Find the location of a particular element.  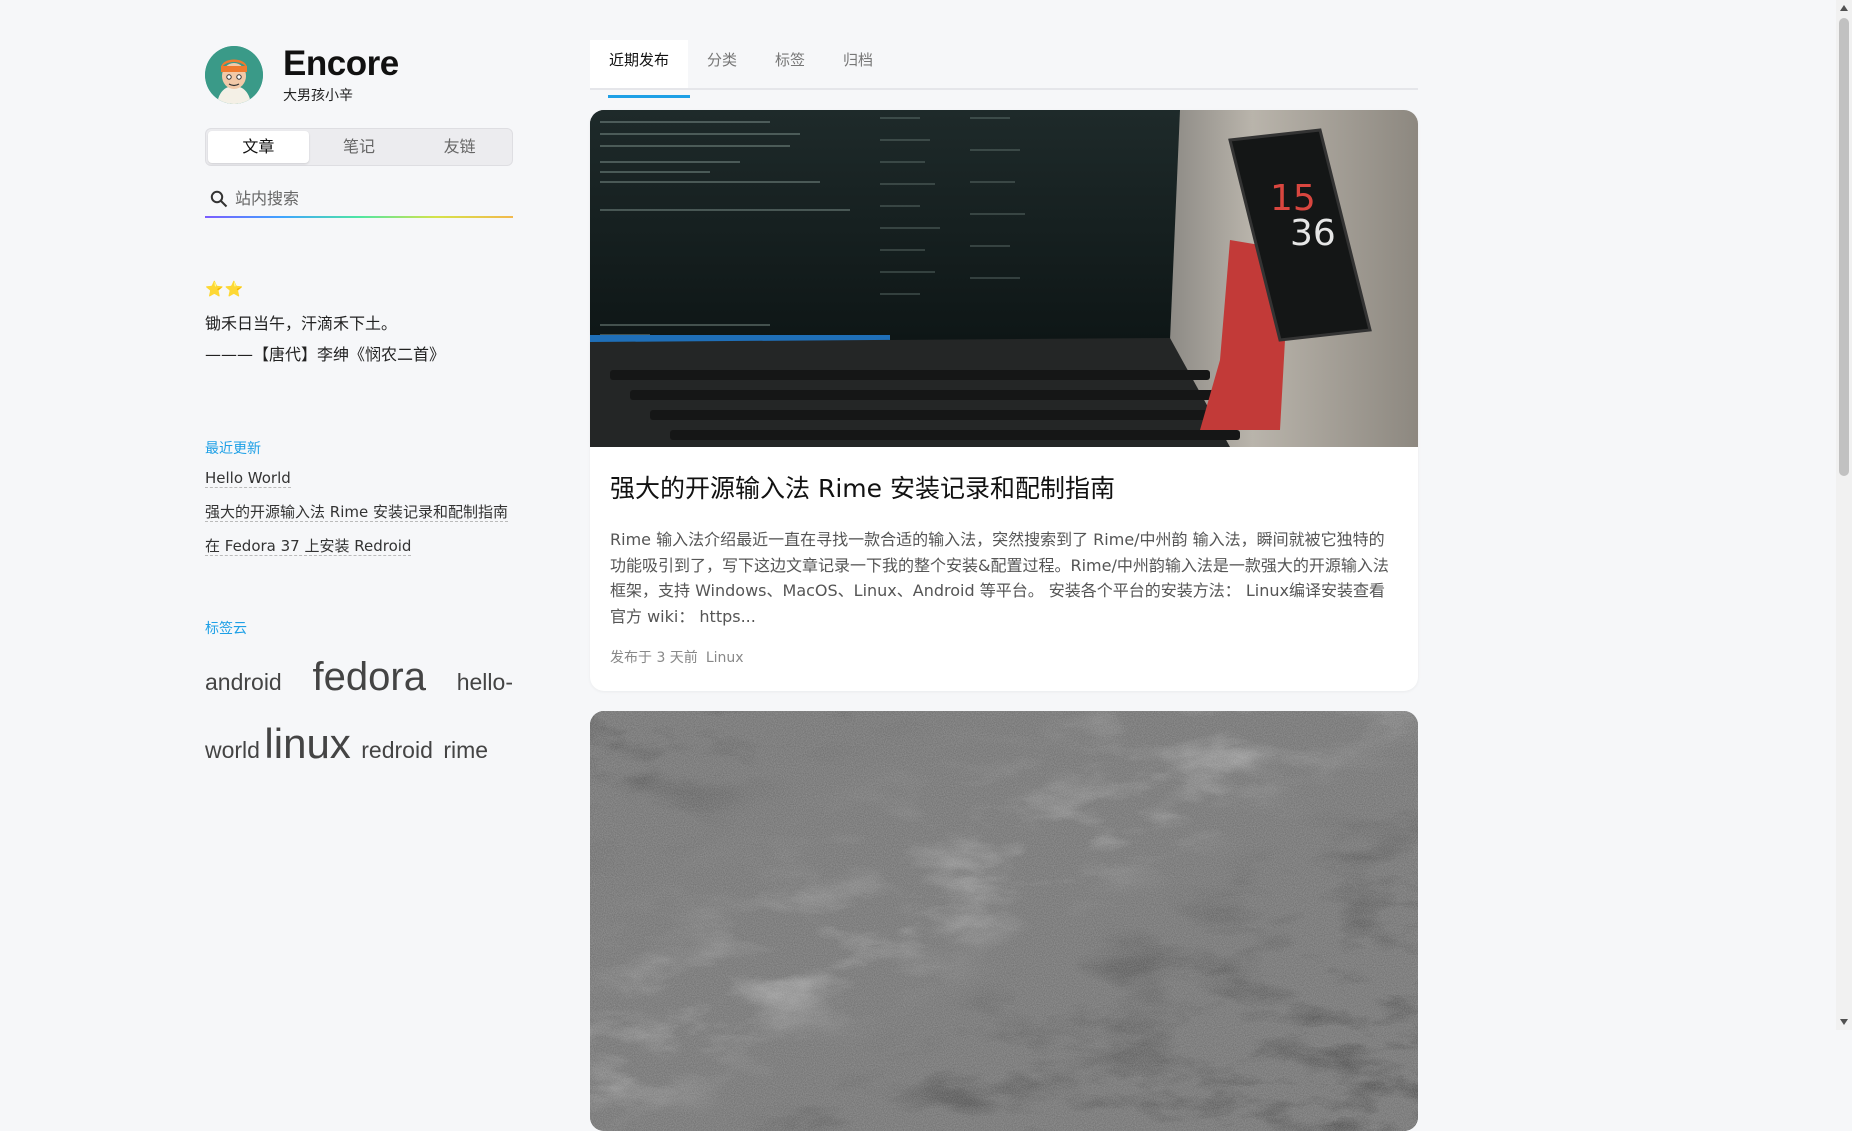

brand: Encore 大男孩小辛 is located at coordinates (359, 75).